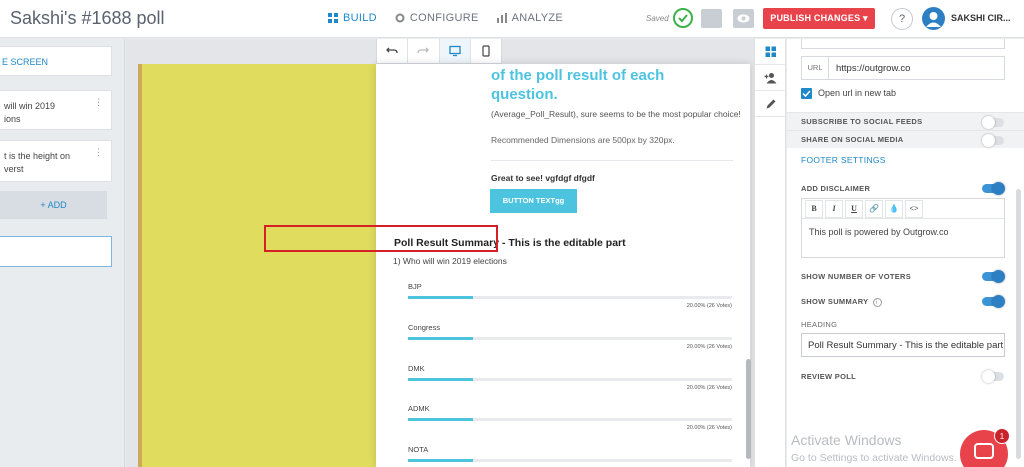 This screenshot has height=467, width=1024. What do you see at coordinates (993, 140) in the screenshot?
I see `share-toggle` at bounding box center [993, 140].